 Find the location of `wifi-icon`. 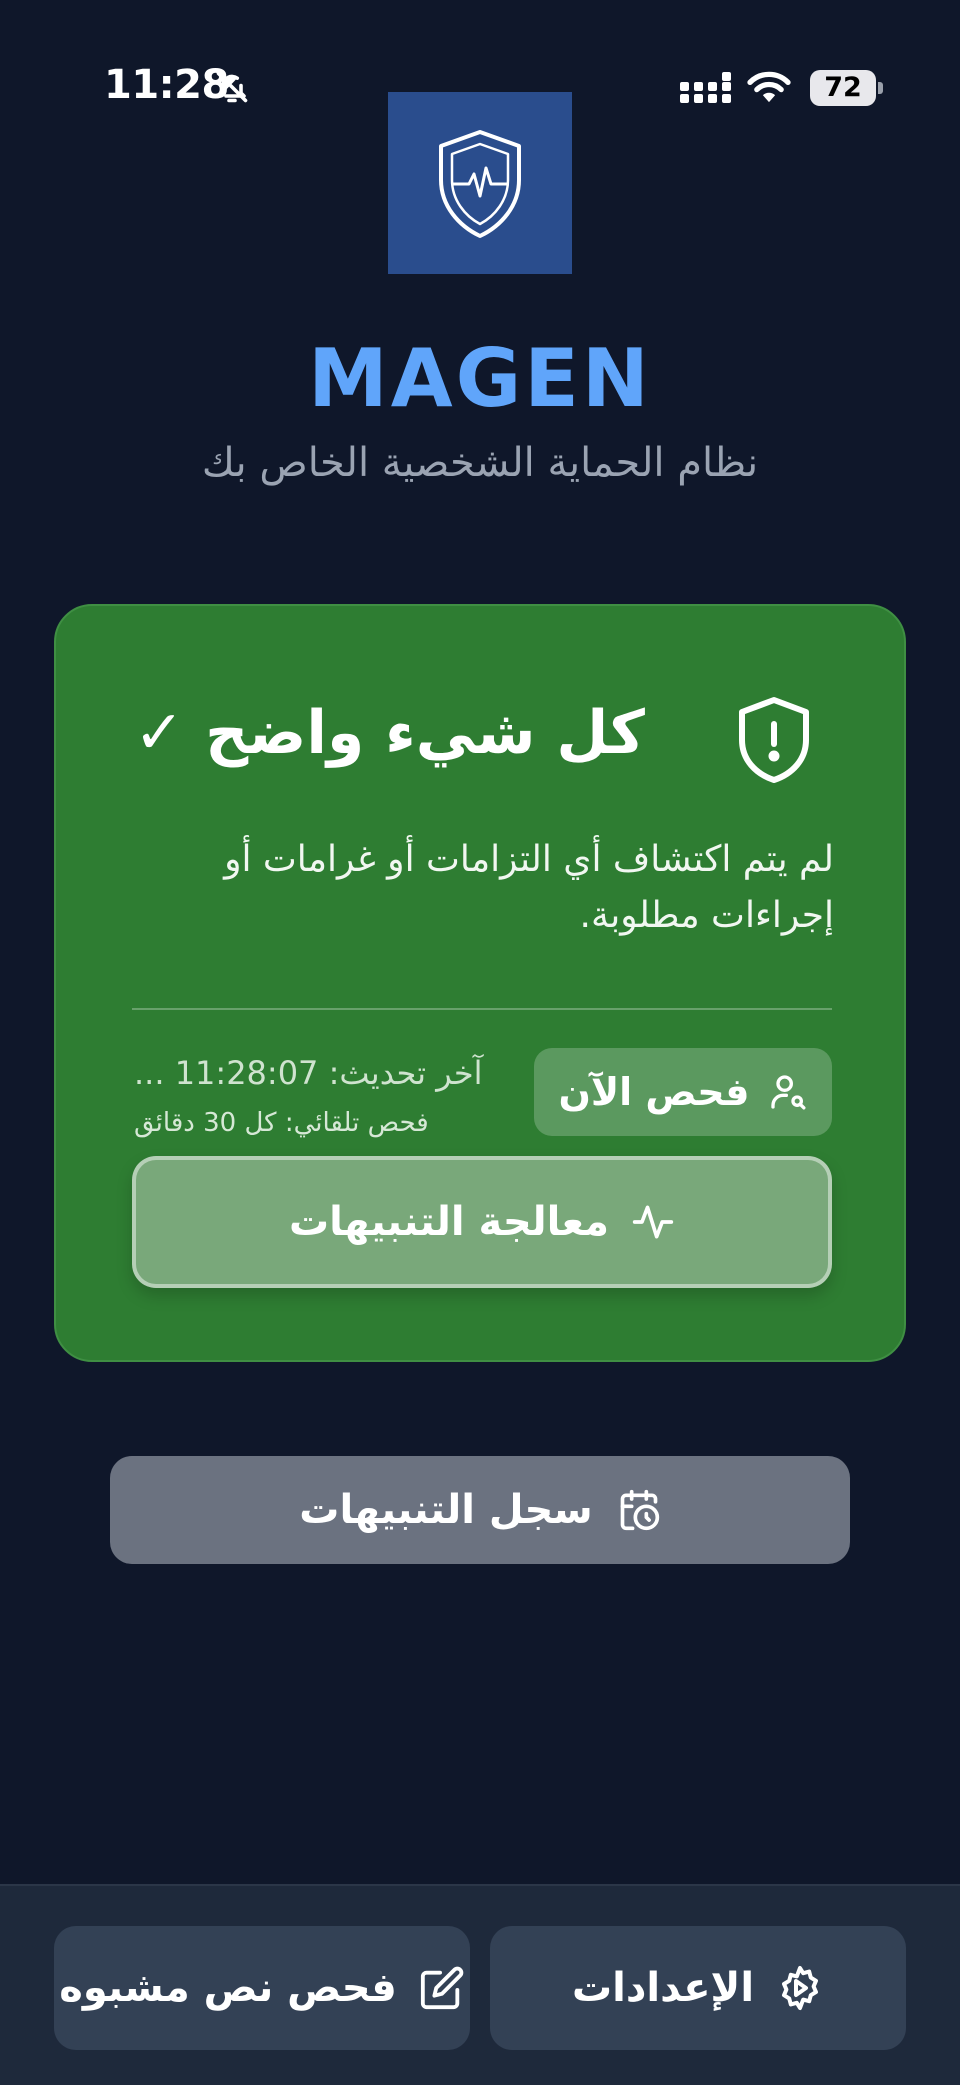

wifi-icon is located at coordinates (769, 87).